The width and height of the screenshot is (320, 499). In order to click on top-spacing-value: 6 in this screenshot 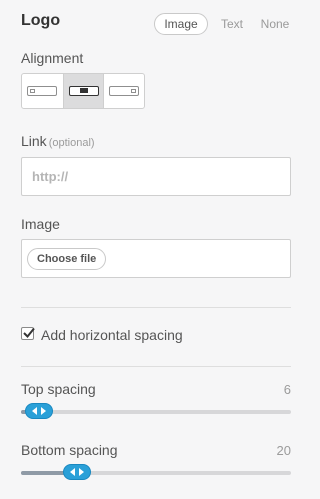, I will do `click(287, 389)`.